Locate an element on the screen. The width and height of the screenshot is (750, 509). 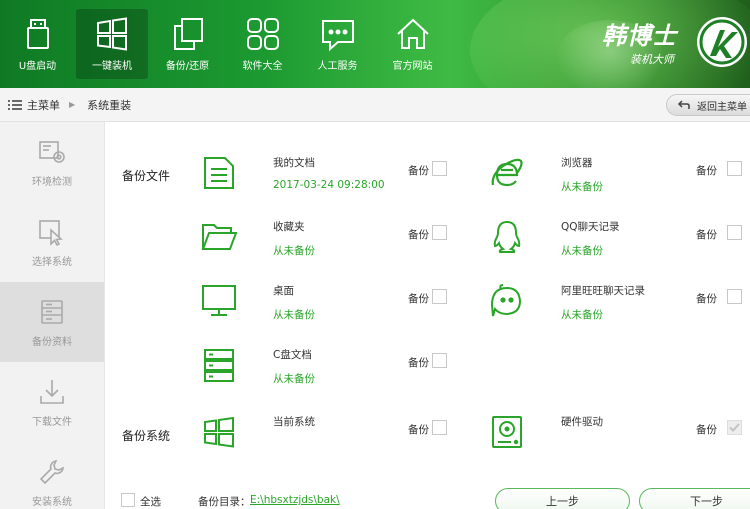
windows-icon is located at coordinates (112, 34).